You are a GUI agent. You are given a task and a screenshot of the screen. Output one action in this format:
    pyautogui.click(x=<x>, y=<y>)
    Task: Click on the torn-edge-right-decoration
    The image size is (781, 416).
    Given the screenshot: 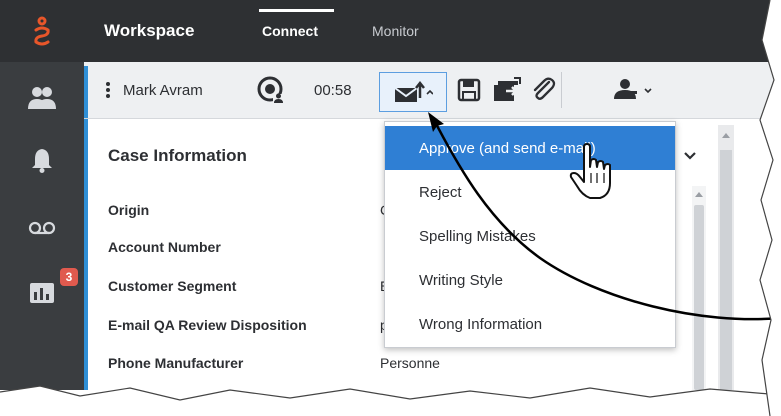 What is the action you would take?
    pyautogui.click(x=770, y=208)
    